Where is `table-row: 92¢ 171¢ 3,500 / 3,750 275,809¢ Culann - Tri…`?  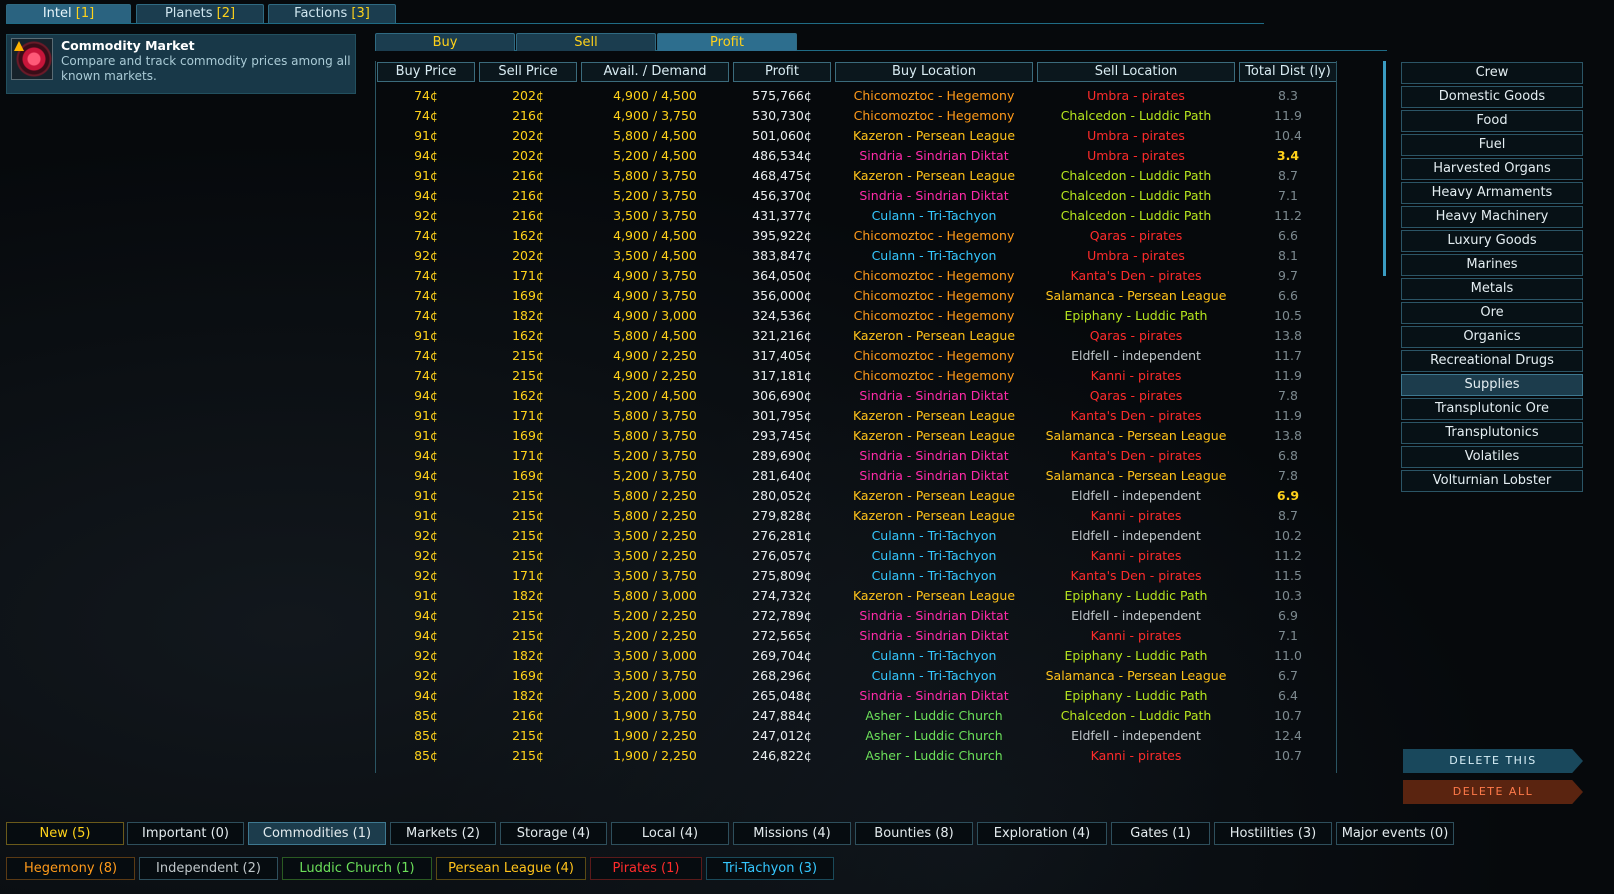
table-row: 92¢ 171¢ 3,500 / 3,750 275,809¢ Culann - Tri… is located at coordinates (855, 576).